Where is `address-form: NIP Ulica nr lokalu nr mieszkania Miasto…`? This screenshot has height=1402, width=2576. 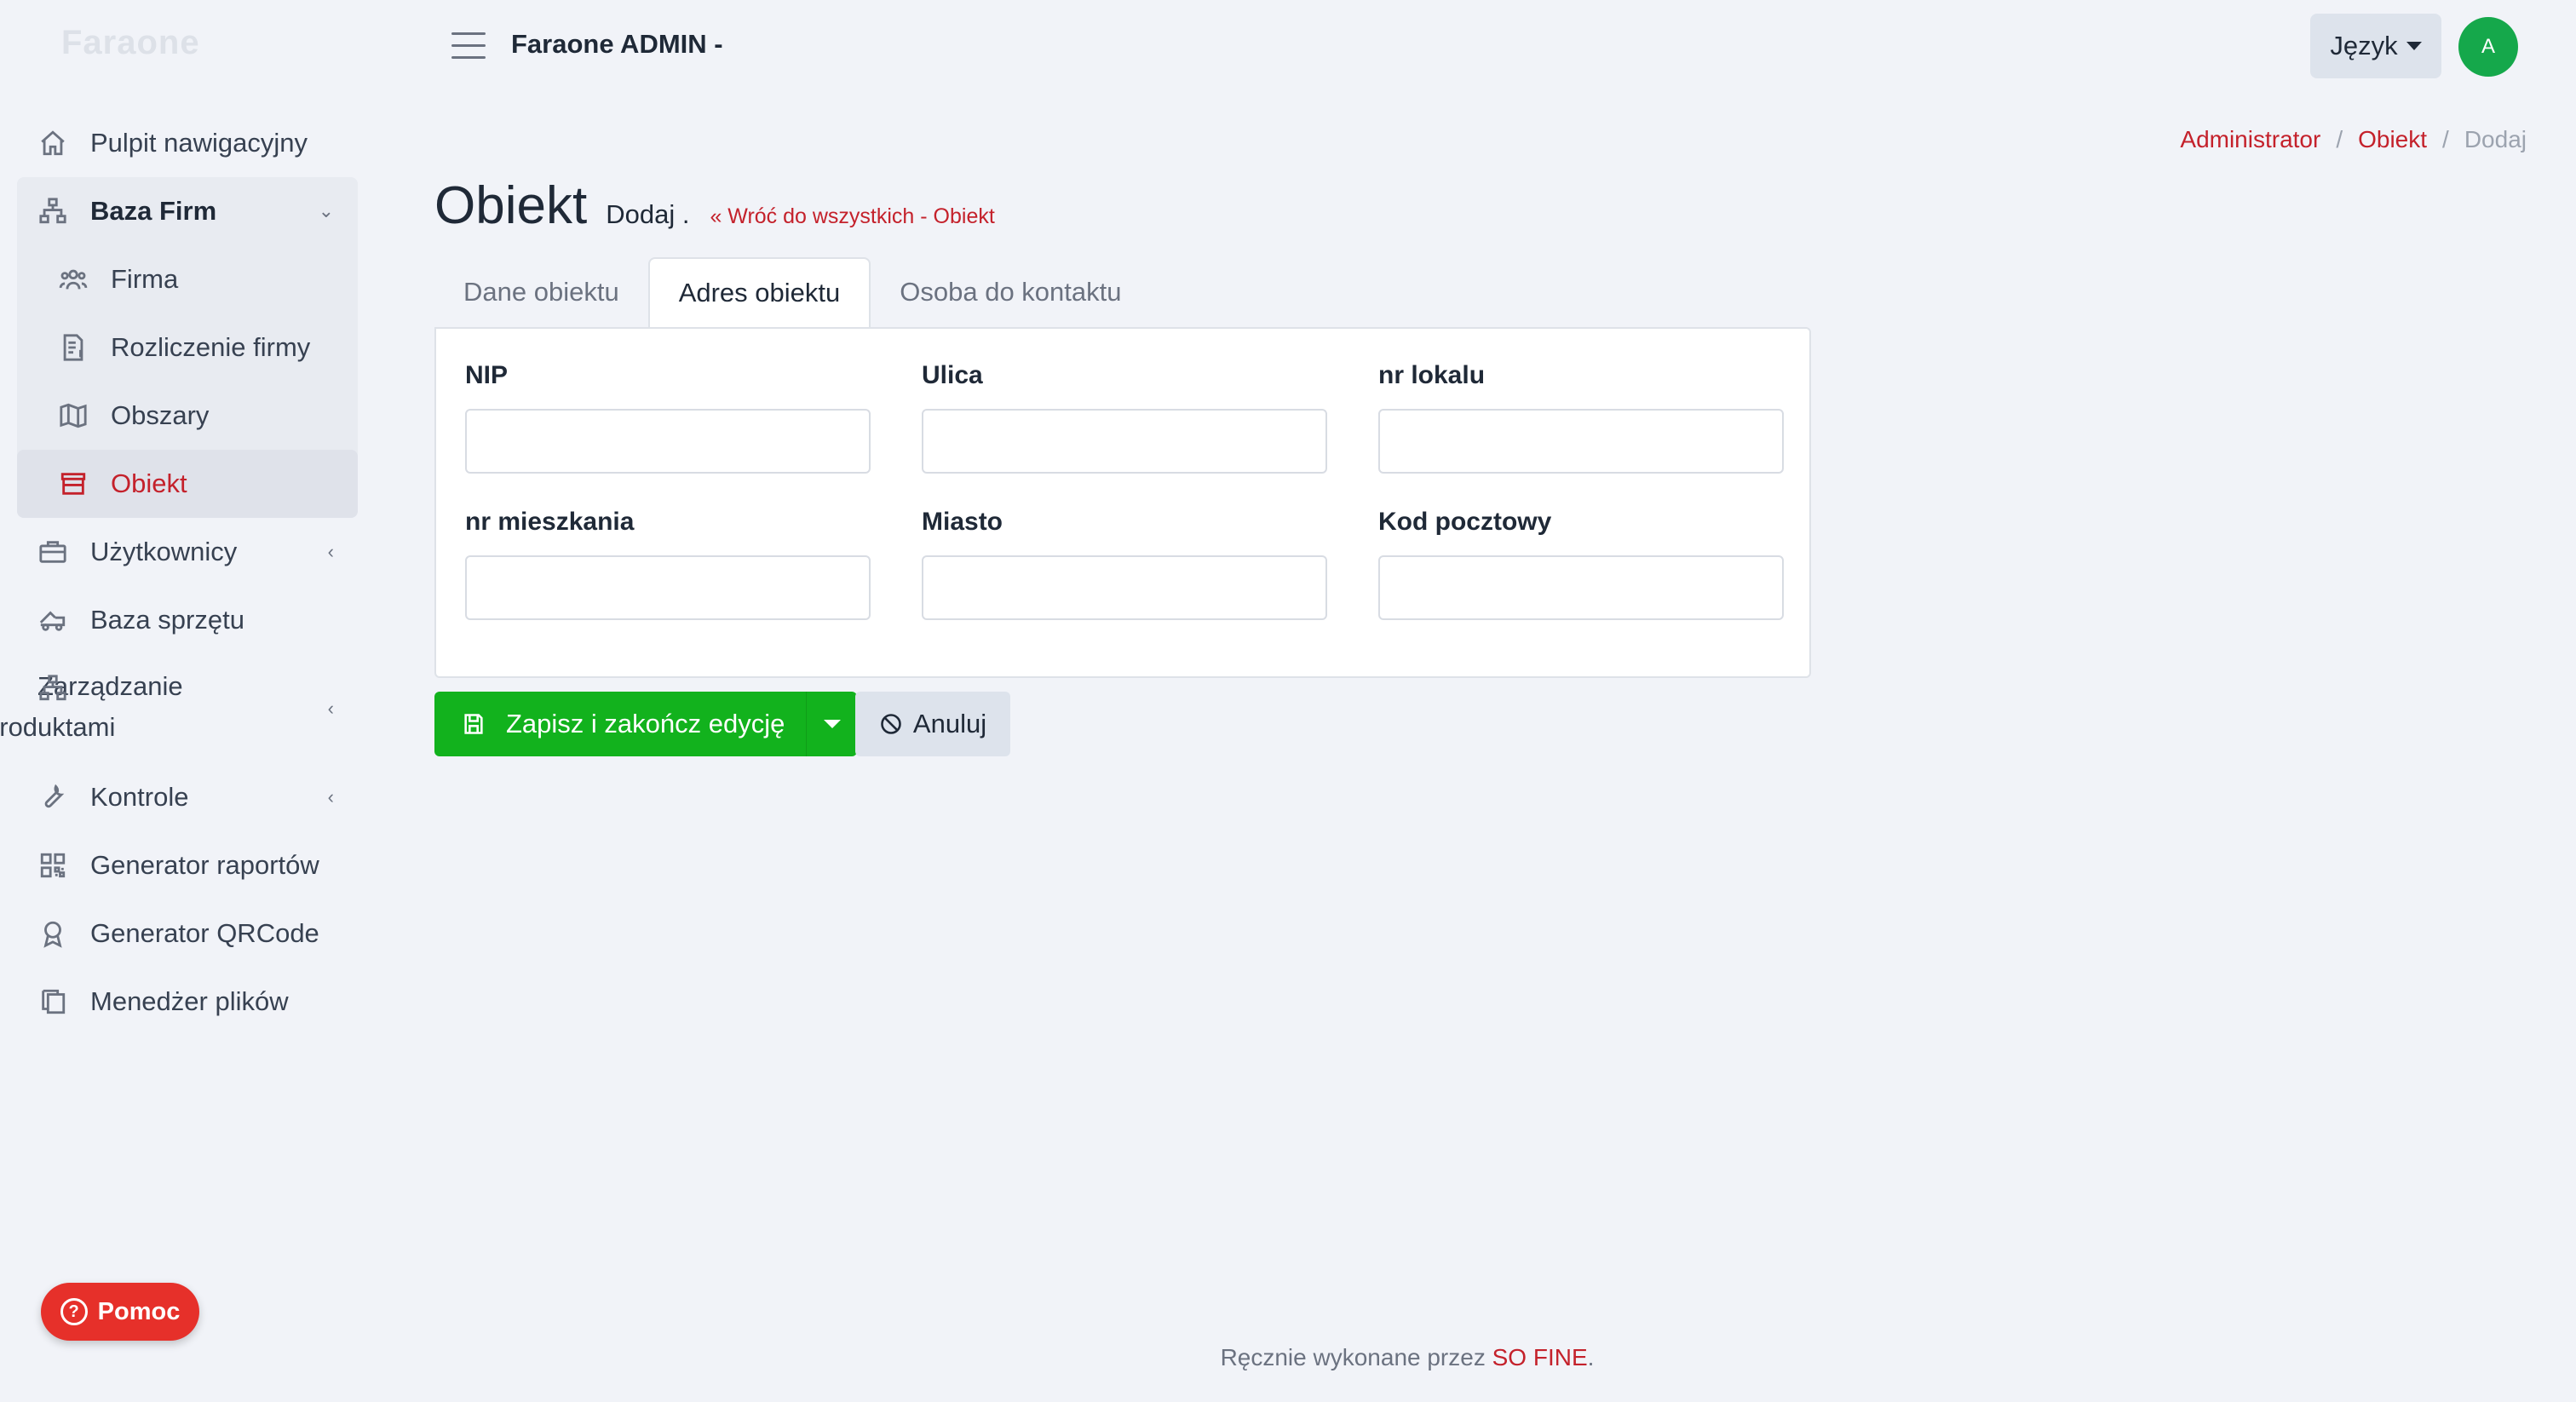
address-form: NIP Ulica nr lokalu nr mieszkania Miasto… is located at coordinates (1123, 502).